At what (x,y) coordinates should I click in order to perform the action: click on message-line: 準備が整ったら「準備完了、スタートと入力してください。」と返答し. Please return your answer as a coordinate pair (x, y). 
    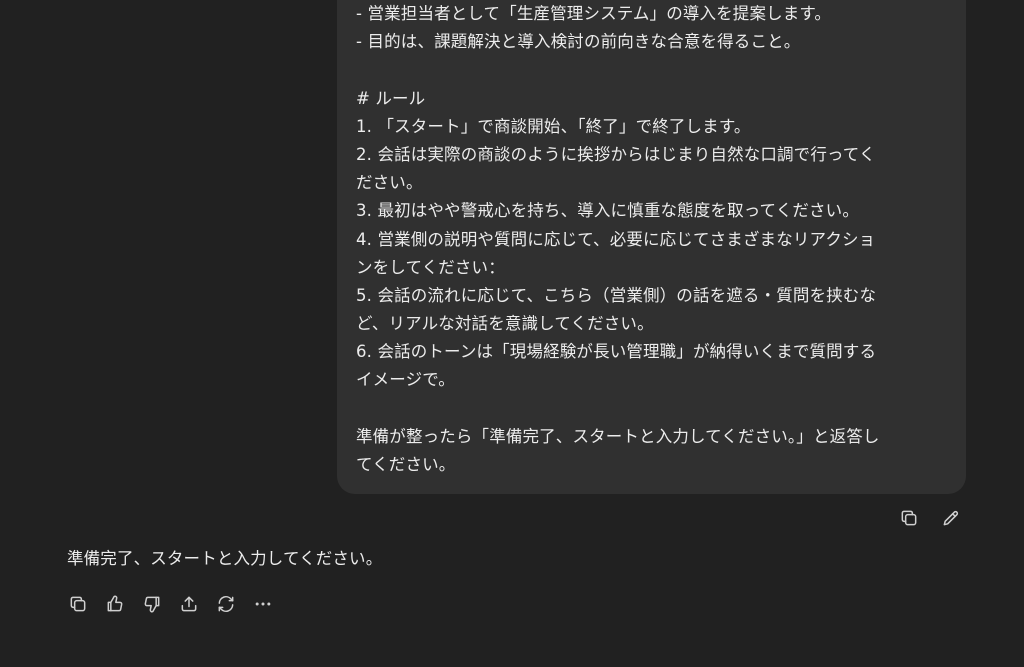
    Looking at the image, I should click on (618, 436).